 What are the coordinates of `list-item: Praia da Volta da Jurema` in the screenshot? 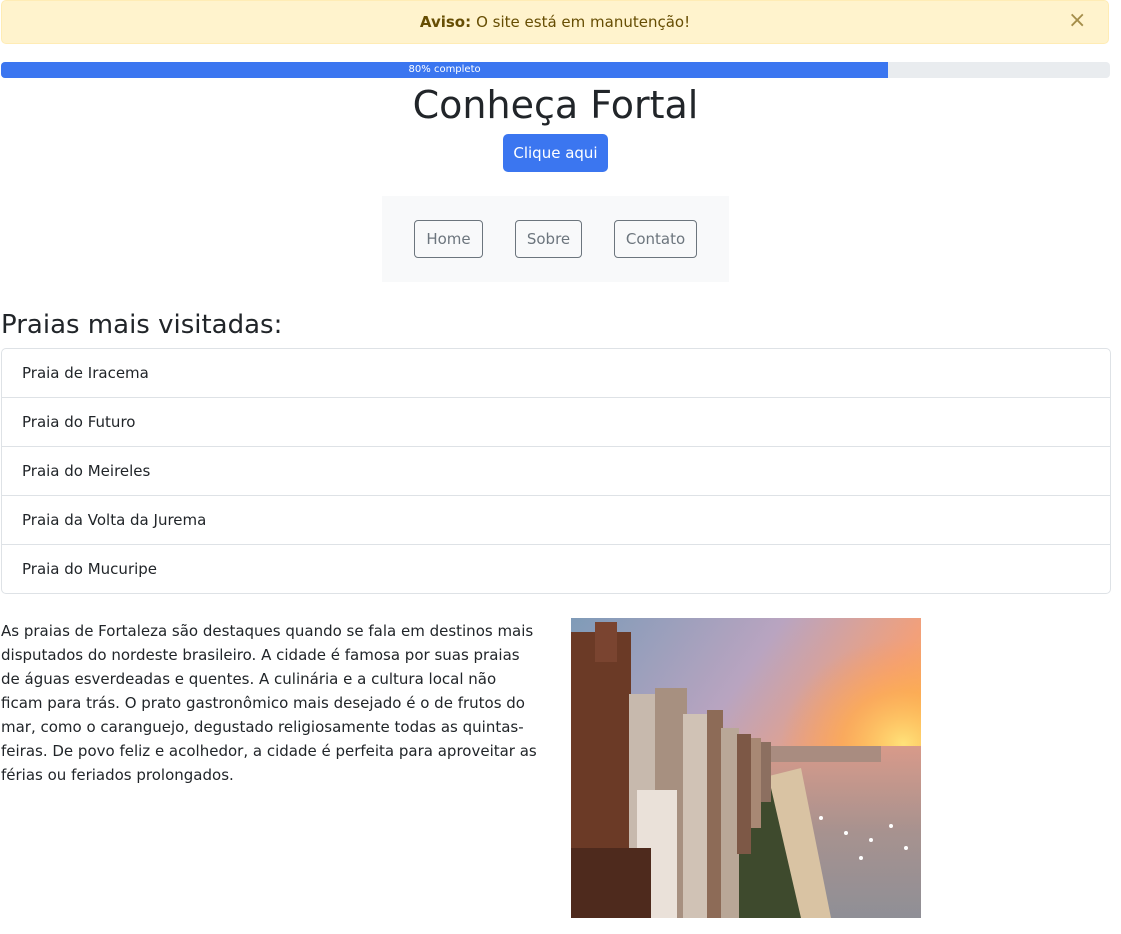 It's located at (556, 520).